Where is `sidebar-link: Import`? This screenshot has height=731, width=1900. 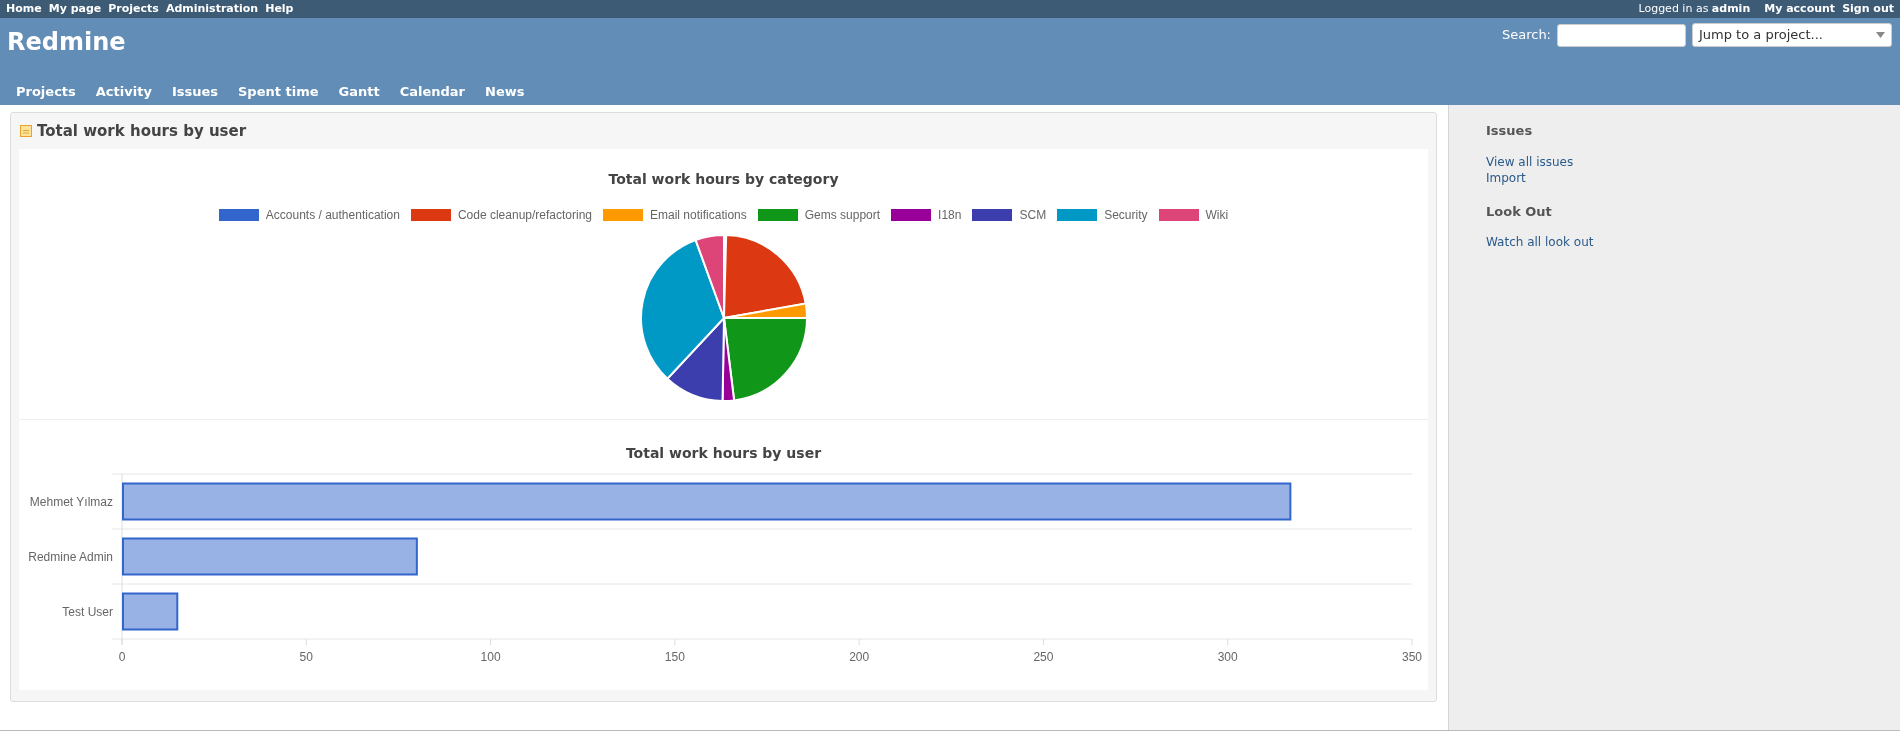 sidebar-link: Import is located at coordinates (1693, 177).